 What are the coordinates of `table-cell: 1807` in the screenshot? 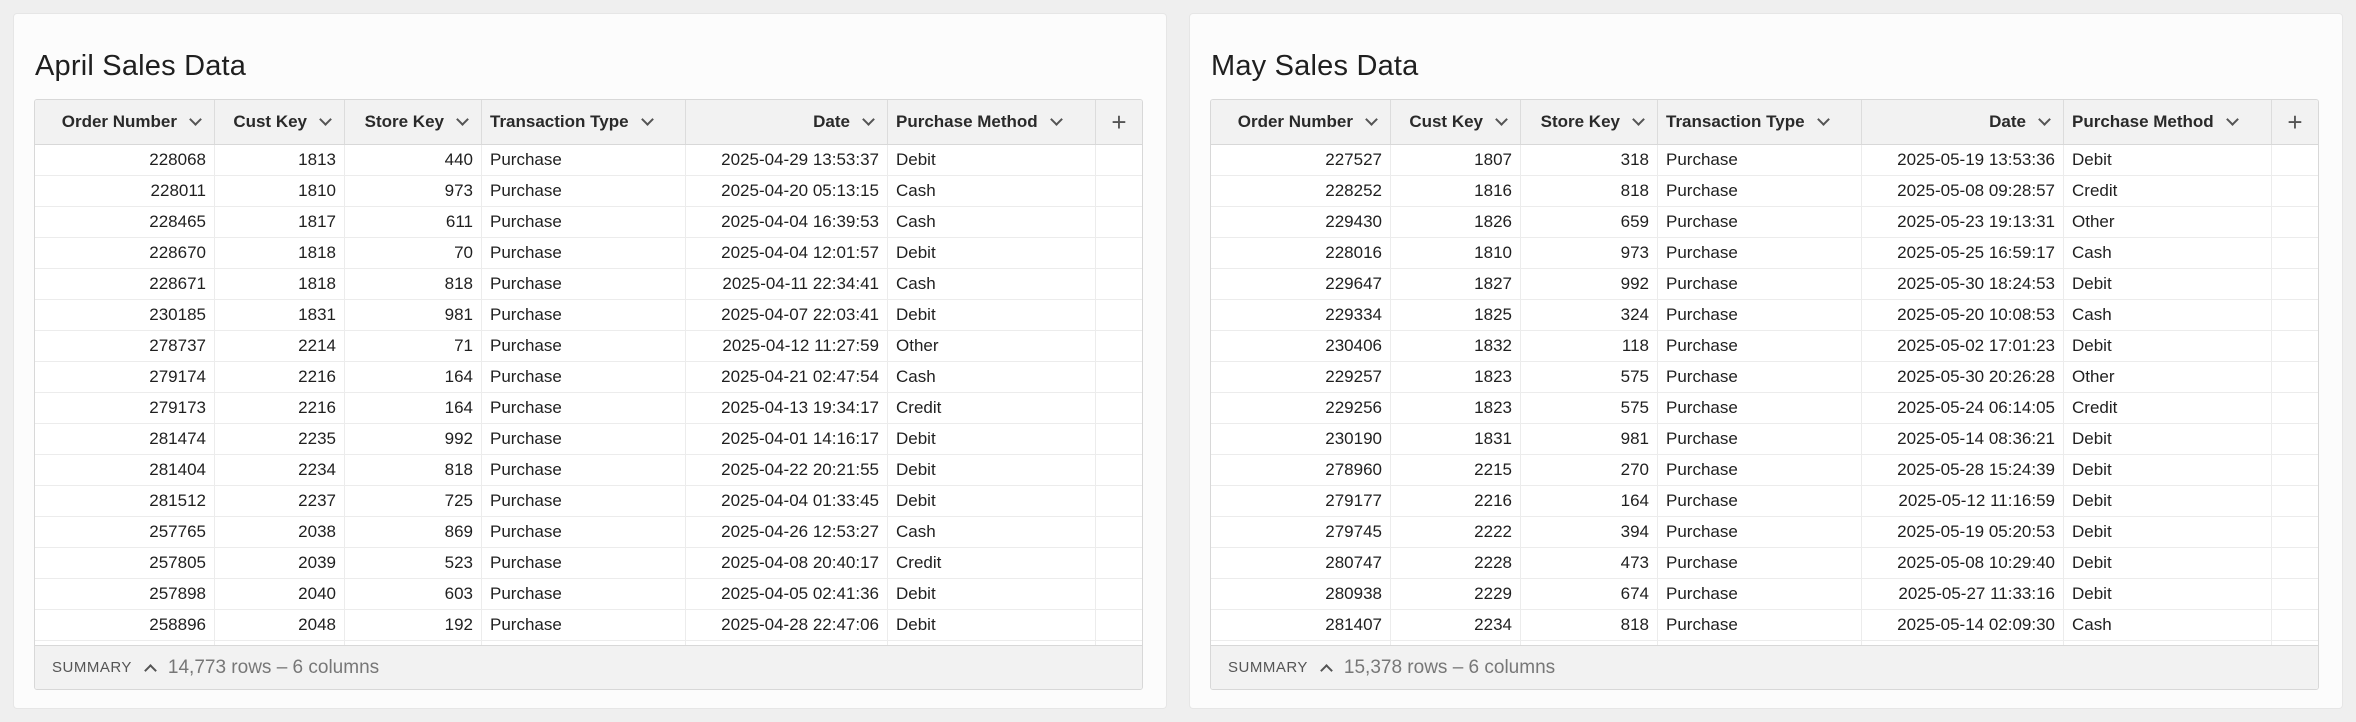 It's located at (1456, 160).